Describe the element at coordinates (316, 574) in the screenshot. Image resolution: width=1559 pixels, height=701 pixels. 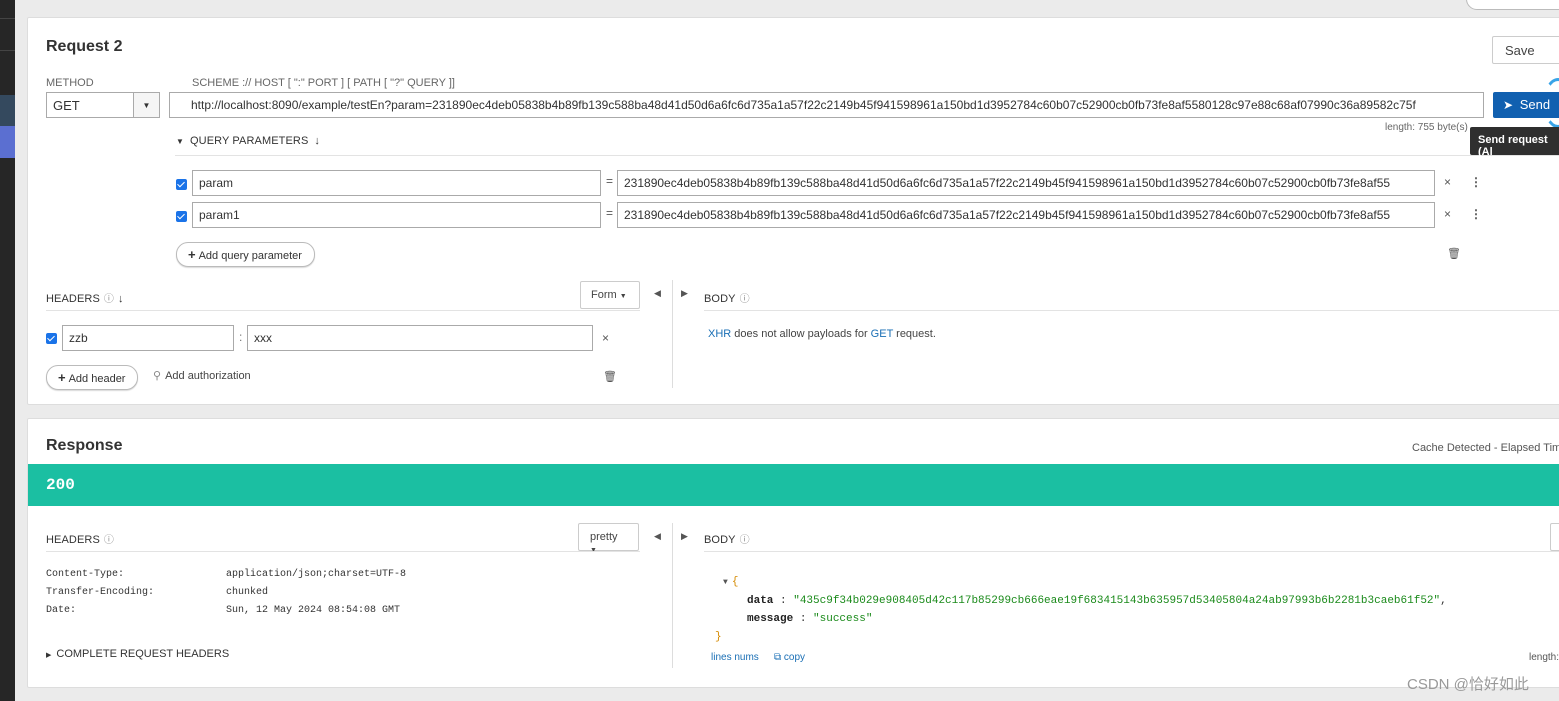
I see `resp-header-value: application/json;charset=UTF-8` at that location.